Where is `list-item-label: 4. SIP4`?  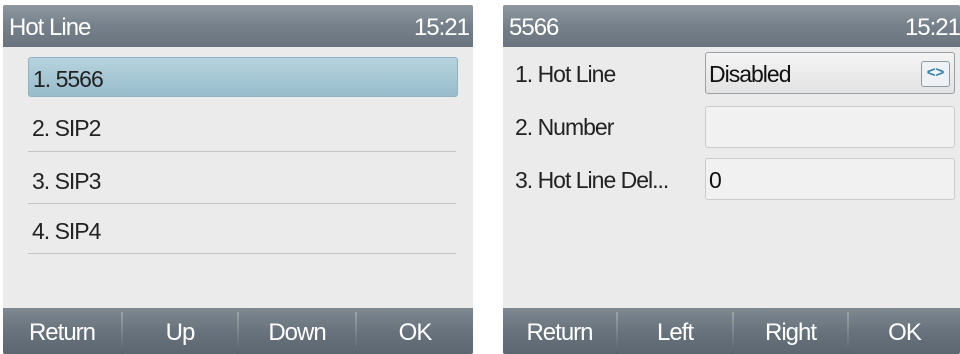 list-item-label: 4. SIP4 is located at coordinates (66, 231).